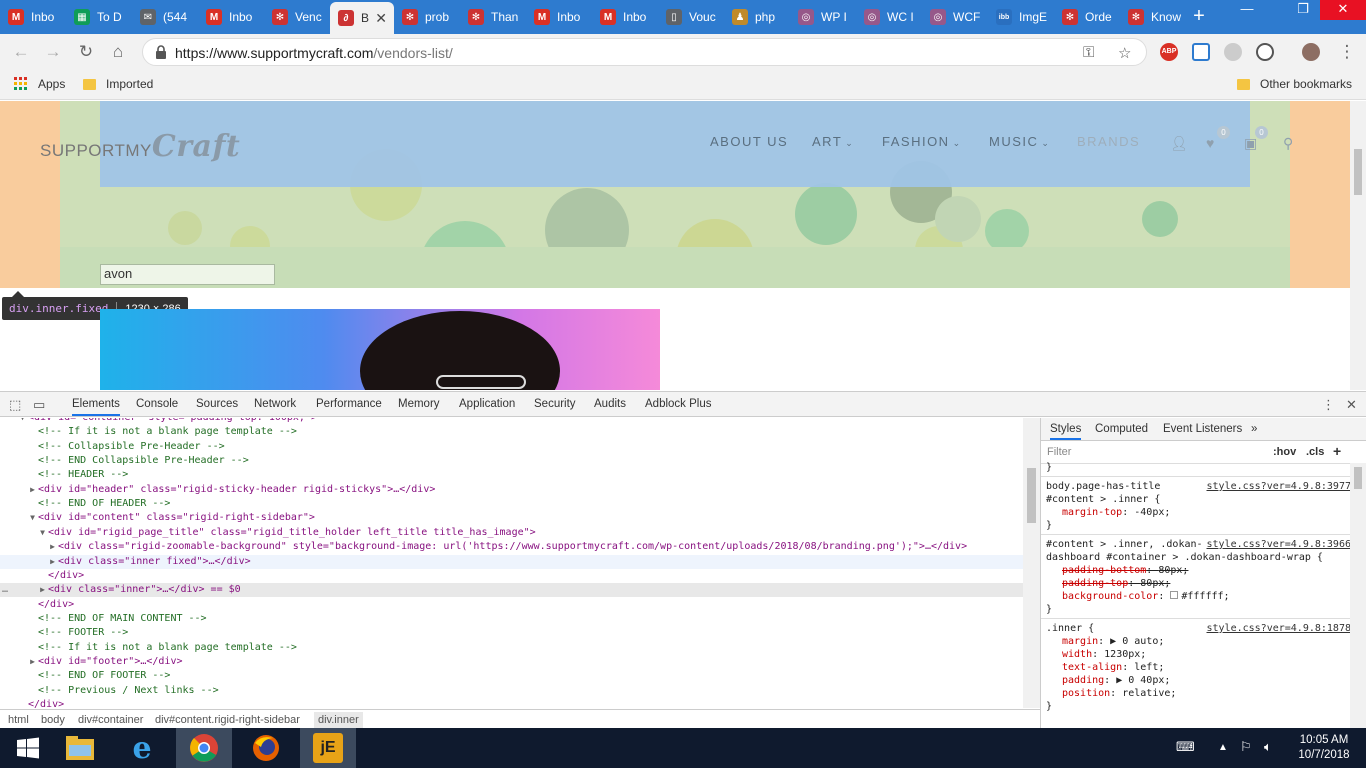 The height and width of the screenshot is (768, 1366). Describe the element at coordinates (204, 748) in the screenshot. I see `chrome-icon` at that location.